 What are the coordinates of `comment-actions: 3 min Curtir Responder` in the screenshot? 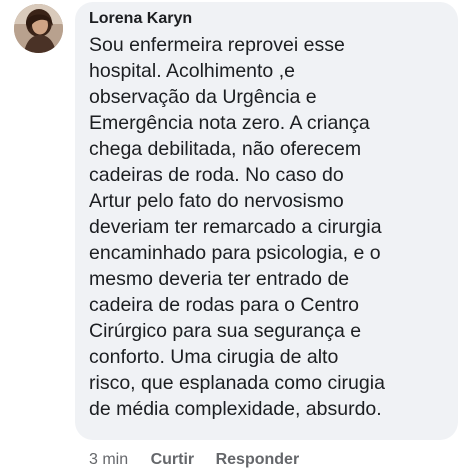 It's located at (202, 460).